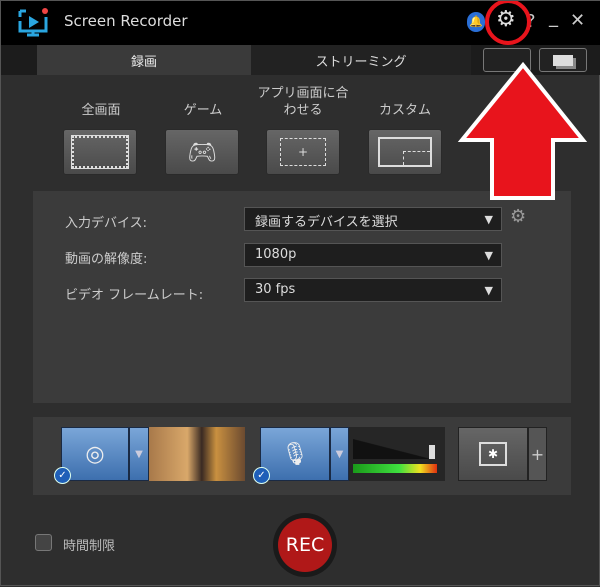 The image size is (600, 587). Describe the element at coordinates (303, 152) in the screenshot. I see `app-window-mode-button: +` at that location.